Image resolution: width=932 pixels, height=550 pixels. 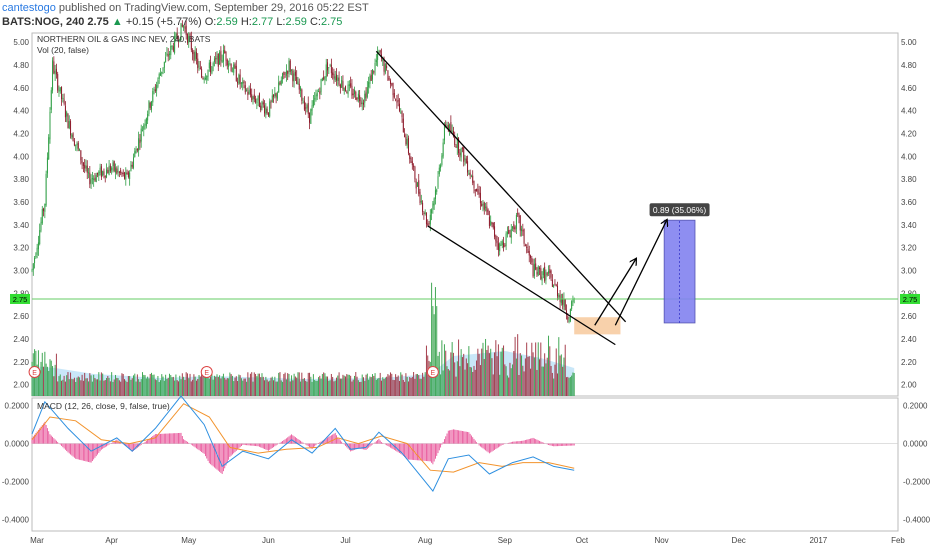 I want to click on price-axis-tick-left: 4.80, so click(x=21, y=65).